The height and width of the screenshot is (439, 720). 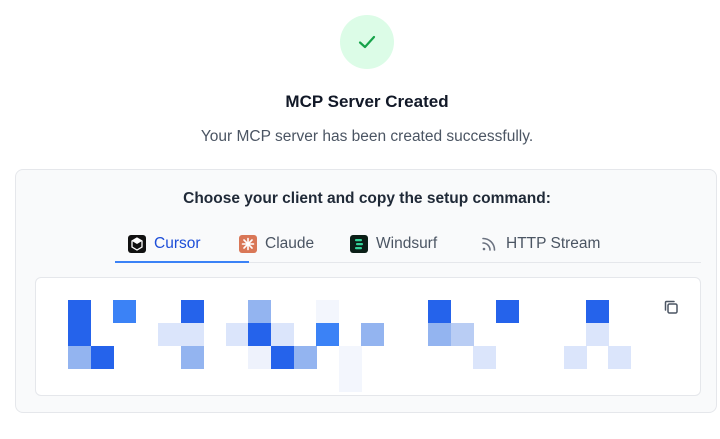 I want to click on success-badge, so click(x=367, y=42).